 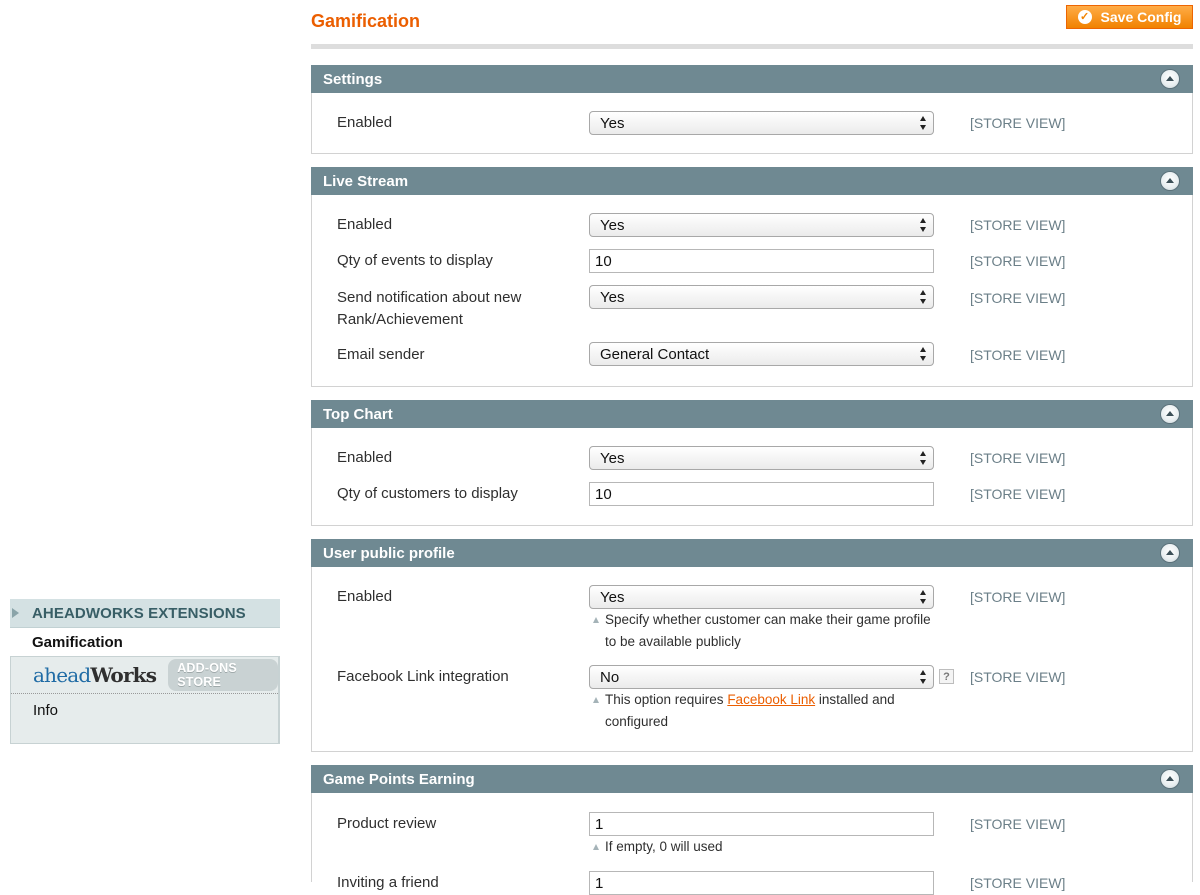 What do you see at coordinates (761, 225) in the screenshot?
I see `live-stream-enabled-select: Yes` at bounding box center [761, 225].